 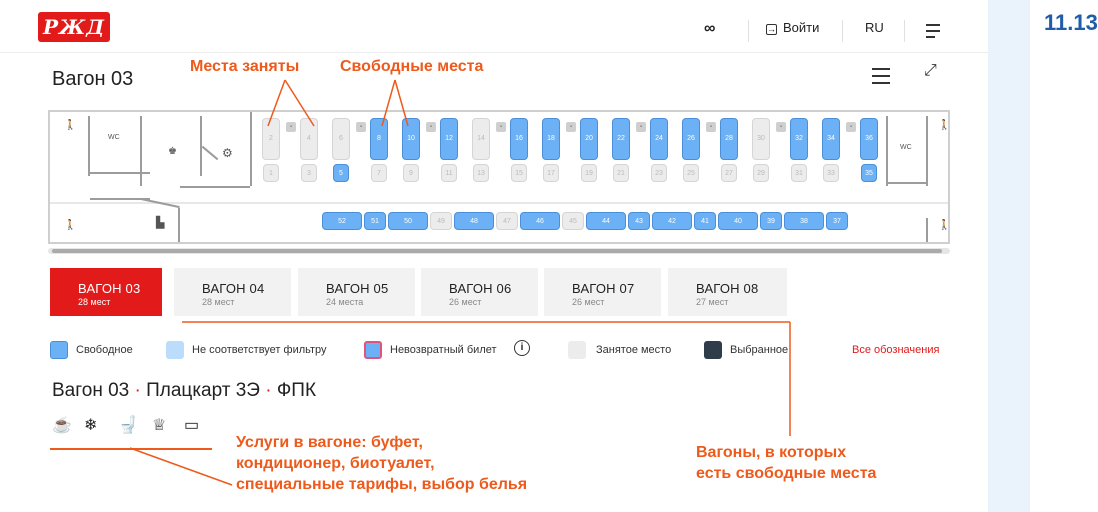 I want to click on seat-45: 45, so click(x=573, y=221).